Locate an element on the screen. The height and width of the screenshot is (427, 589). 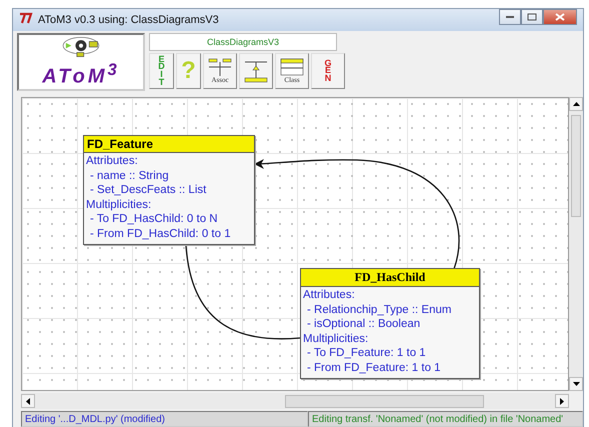
logo: AToM$^{3}$ is located at coordinates (81, 62).